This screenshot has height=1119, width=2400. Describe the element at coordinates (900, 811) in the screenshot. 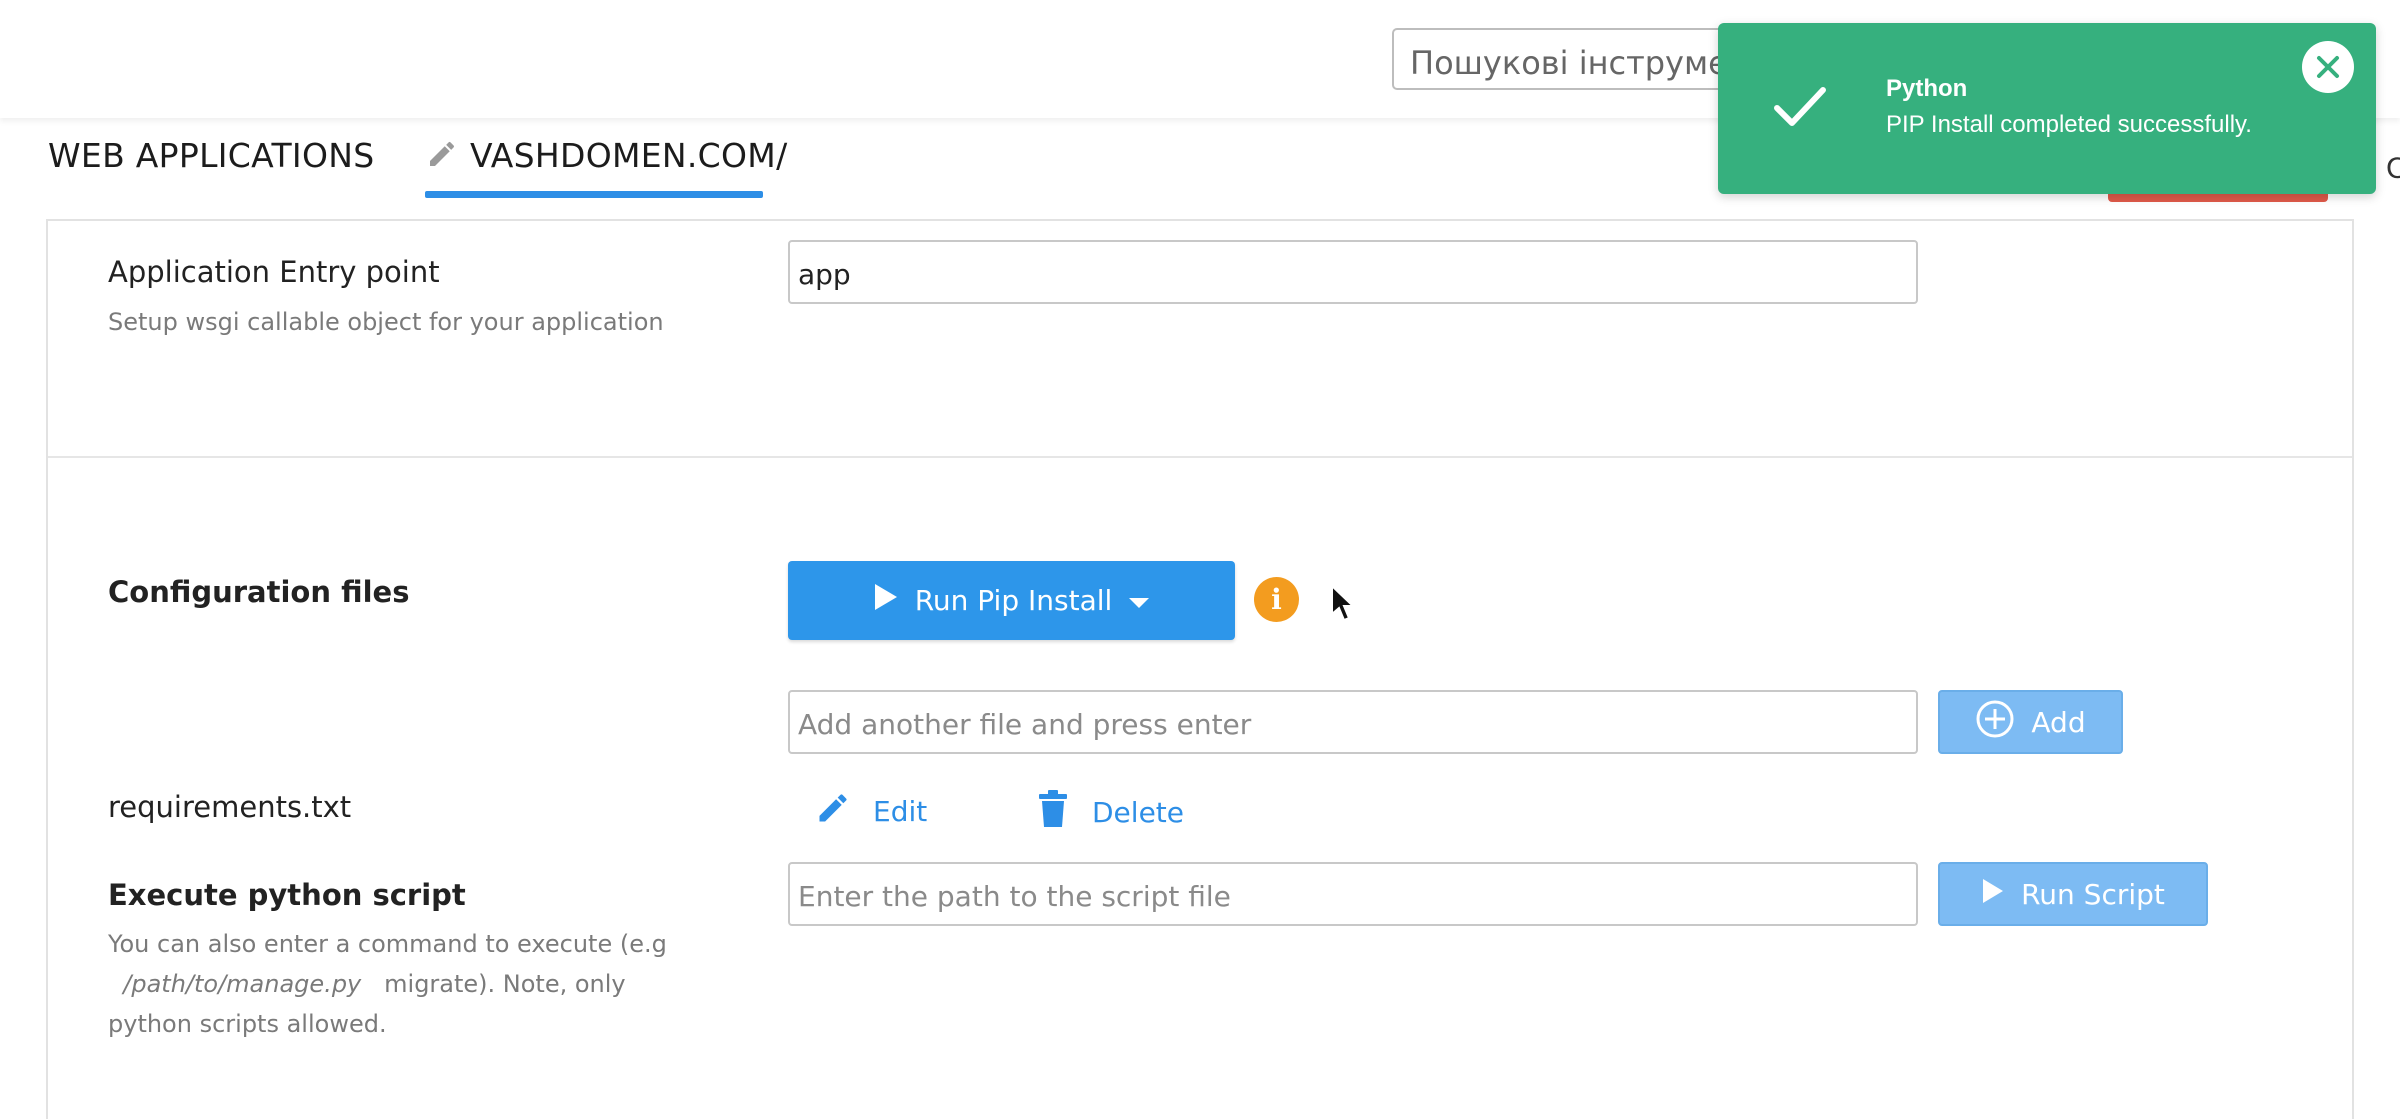

I see `edit-label: Edit` at that location.